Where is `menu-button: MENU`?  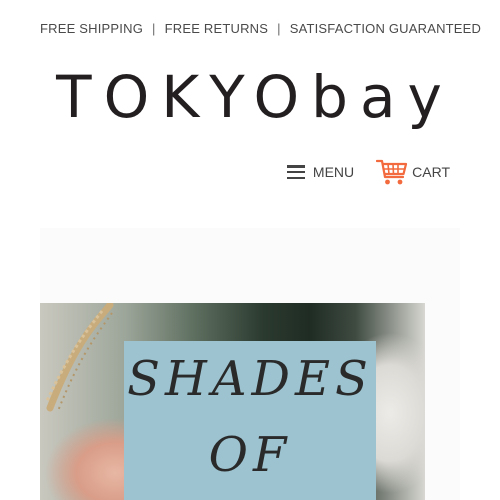 menu-button: MENU is located at coordinates (320, 172).